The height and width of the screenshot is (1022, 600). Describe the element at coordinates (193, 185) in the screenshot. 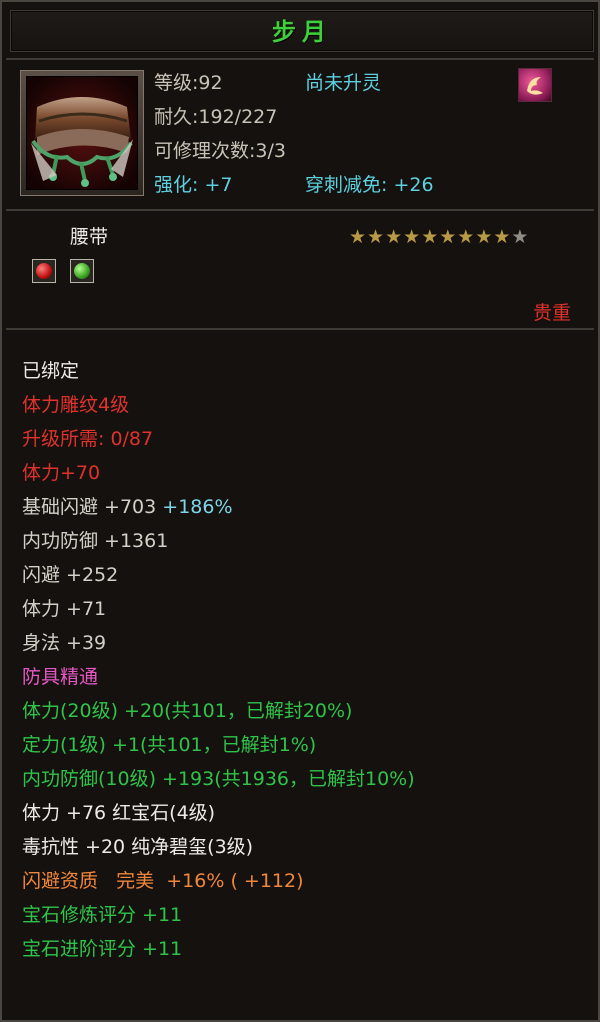

I see `enhance-level: 强化: +7` at that location.